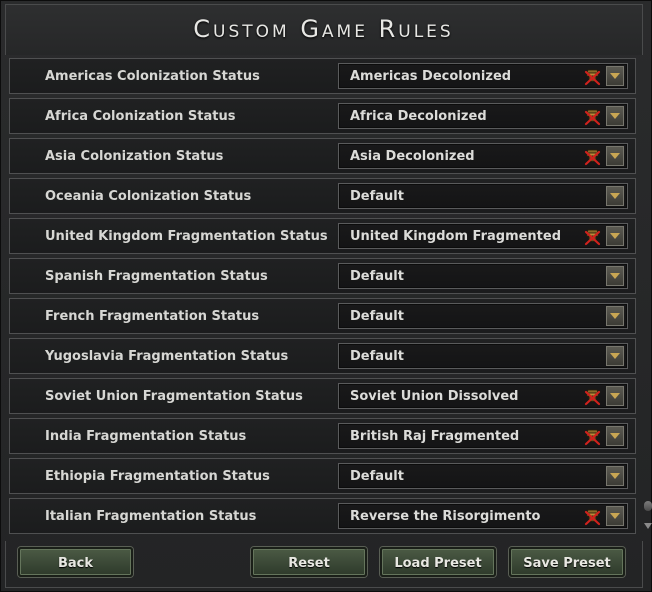  I want to click on rule-row: Yugoslavia Fragmentation Status Default, so click(322, 356).